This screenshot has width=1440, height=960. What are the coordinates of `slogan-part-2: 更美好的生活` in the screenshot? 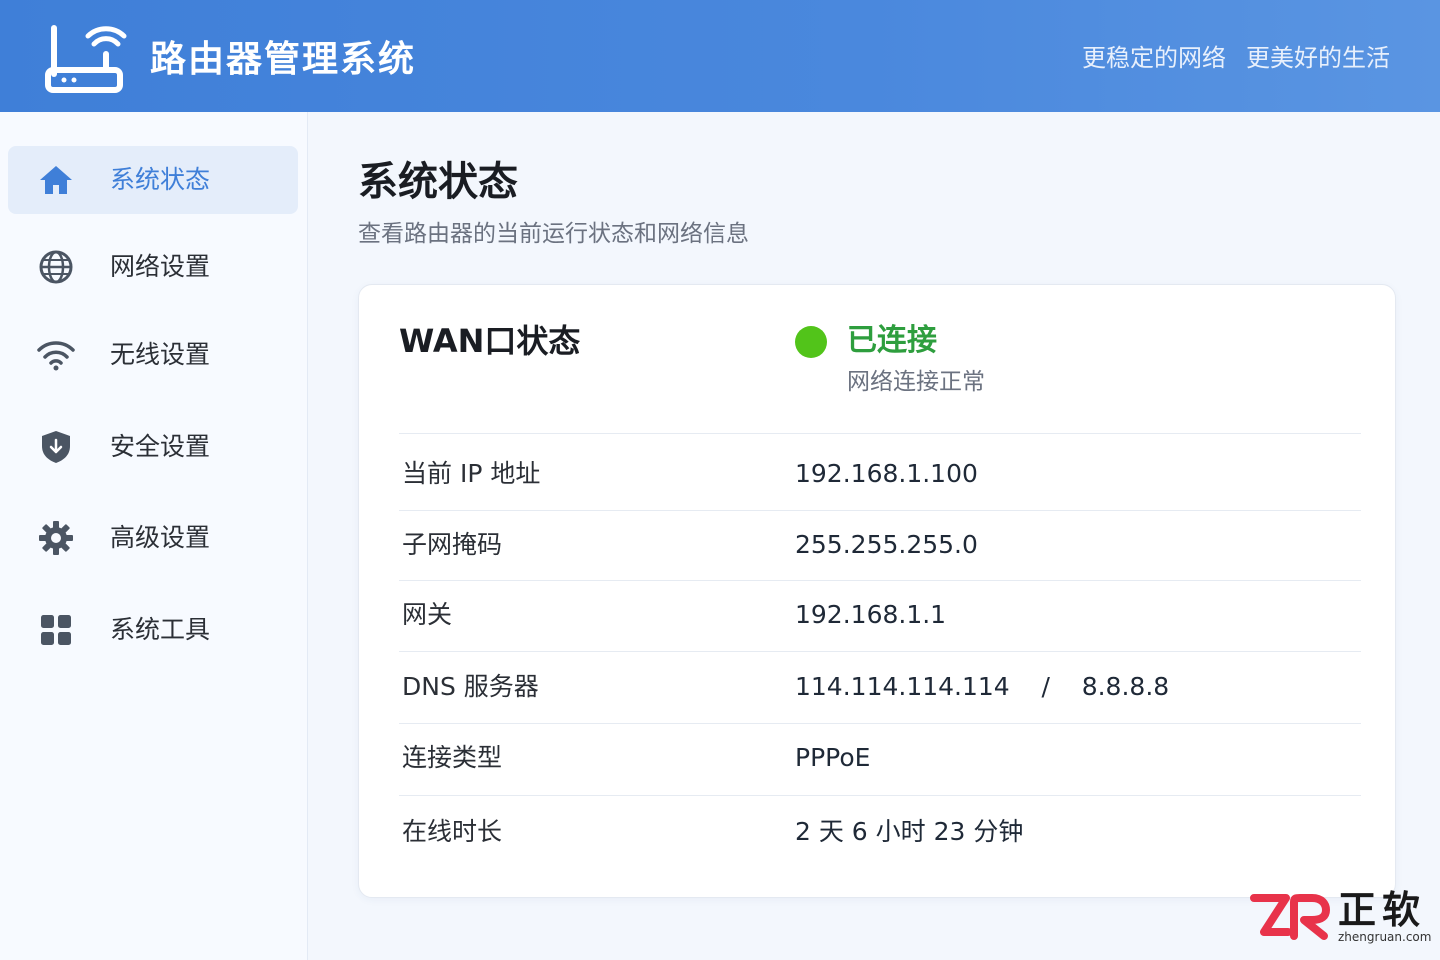 It's located at (1318, 58).